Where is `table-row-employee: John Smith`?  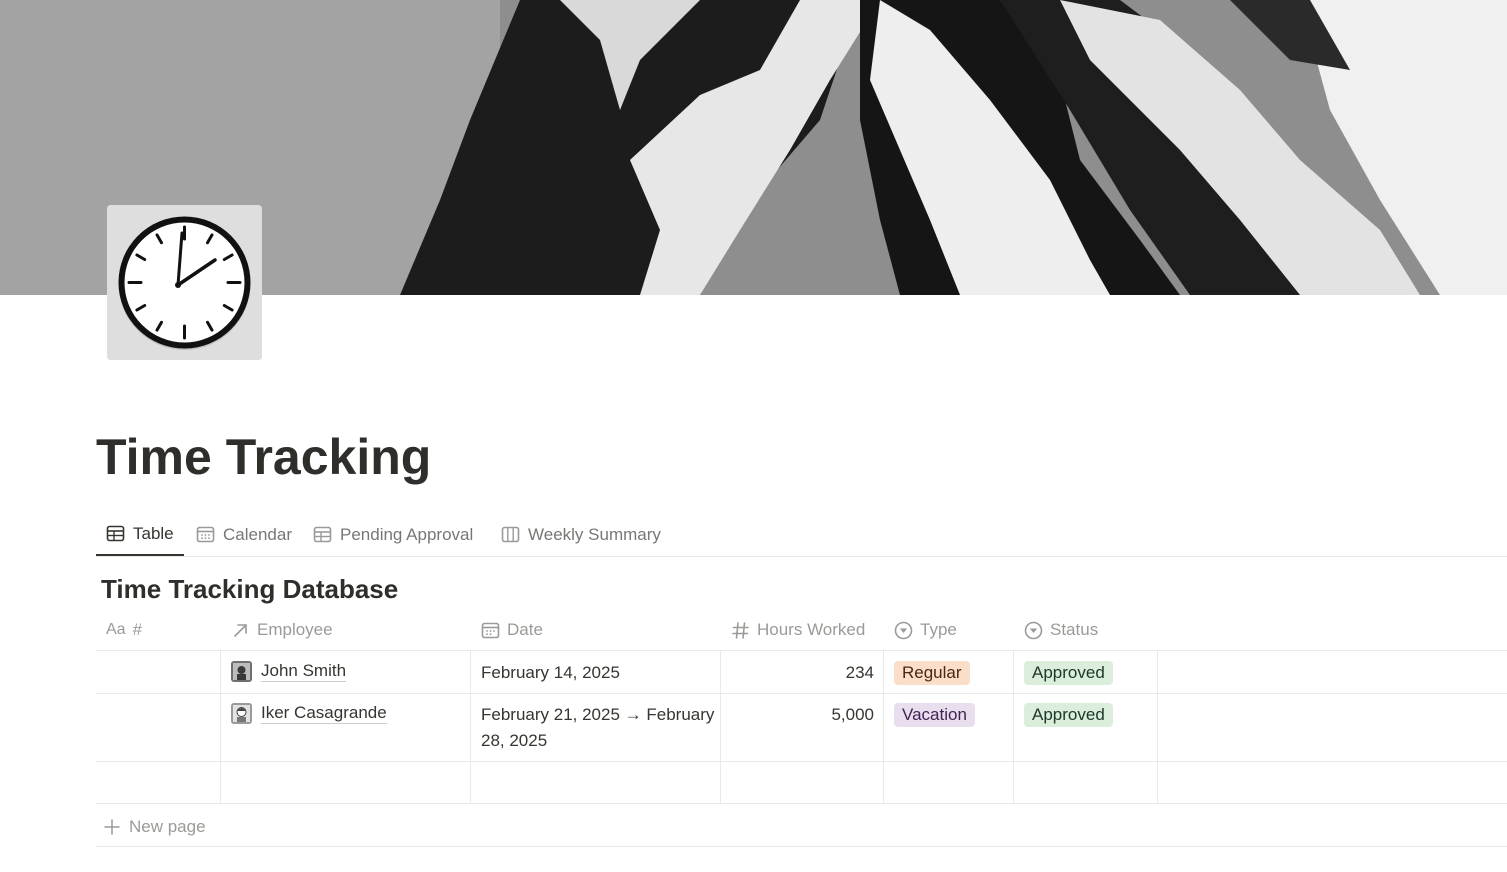
table-row-employee: John Smith is located at coordinates (289, 671).